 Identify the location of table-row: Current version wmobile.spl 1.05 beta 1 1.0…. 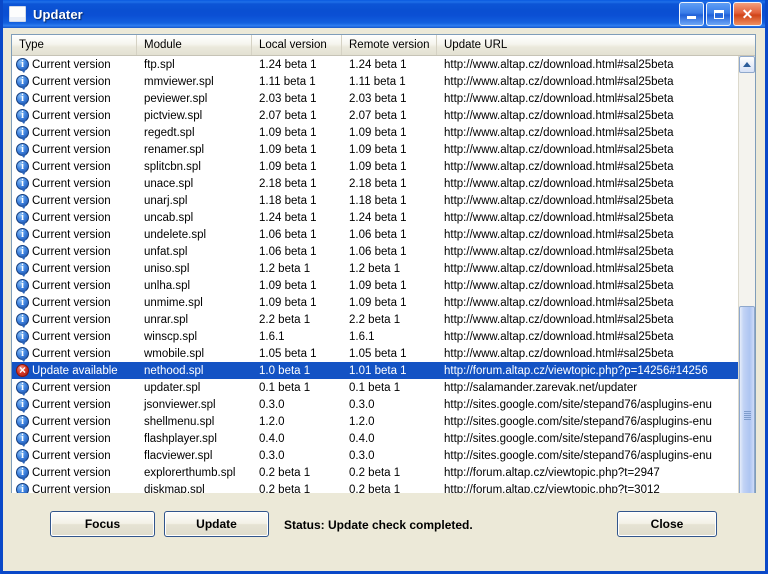
(375, 353).